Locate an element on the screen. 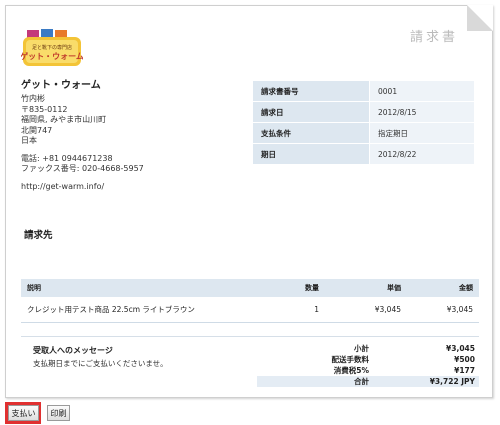  recipient-message: 受取人へのメッセージ 支払期日までにご支払いくださいませ。 is located at coordinates (100, 357).